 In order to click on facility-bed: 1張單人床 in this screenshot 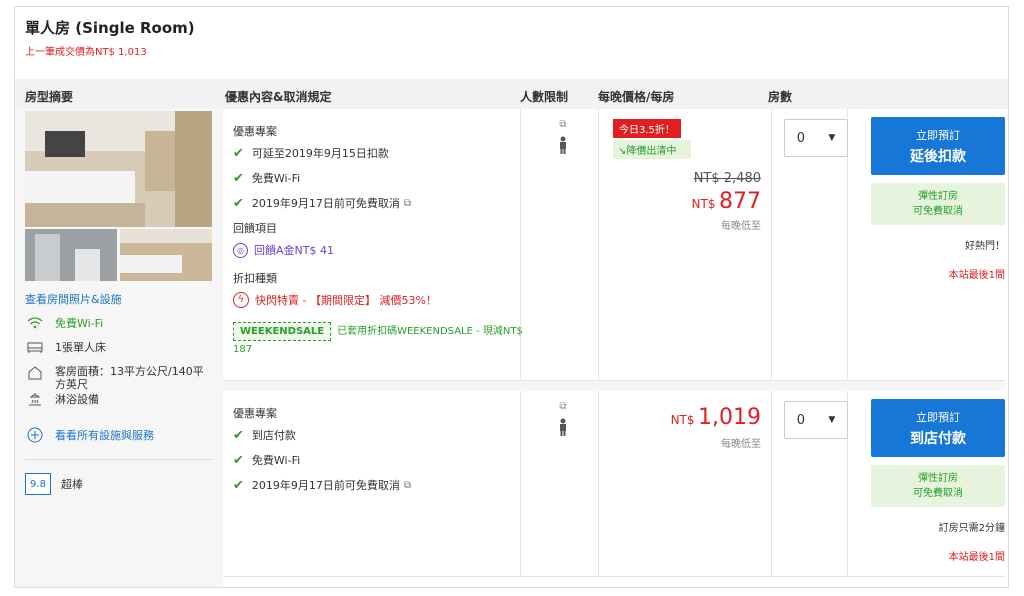, I will do `click(65, 347)`.